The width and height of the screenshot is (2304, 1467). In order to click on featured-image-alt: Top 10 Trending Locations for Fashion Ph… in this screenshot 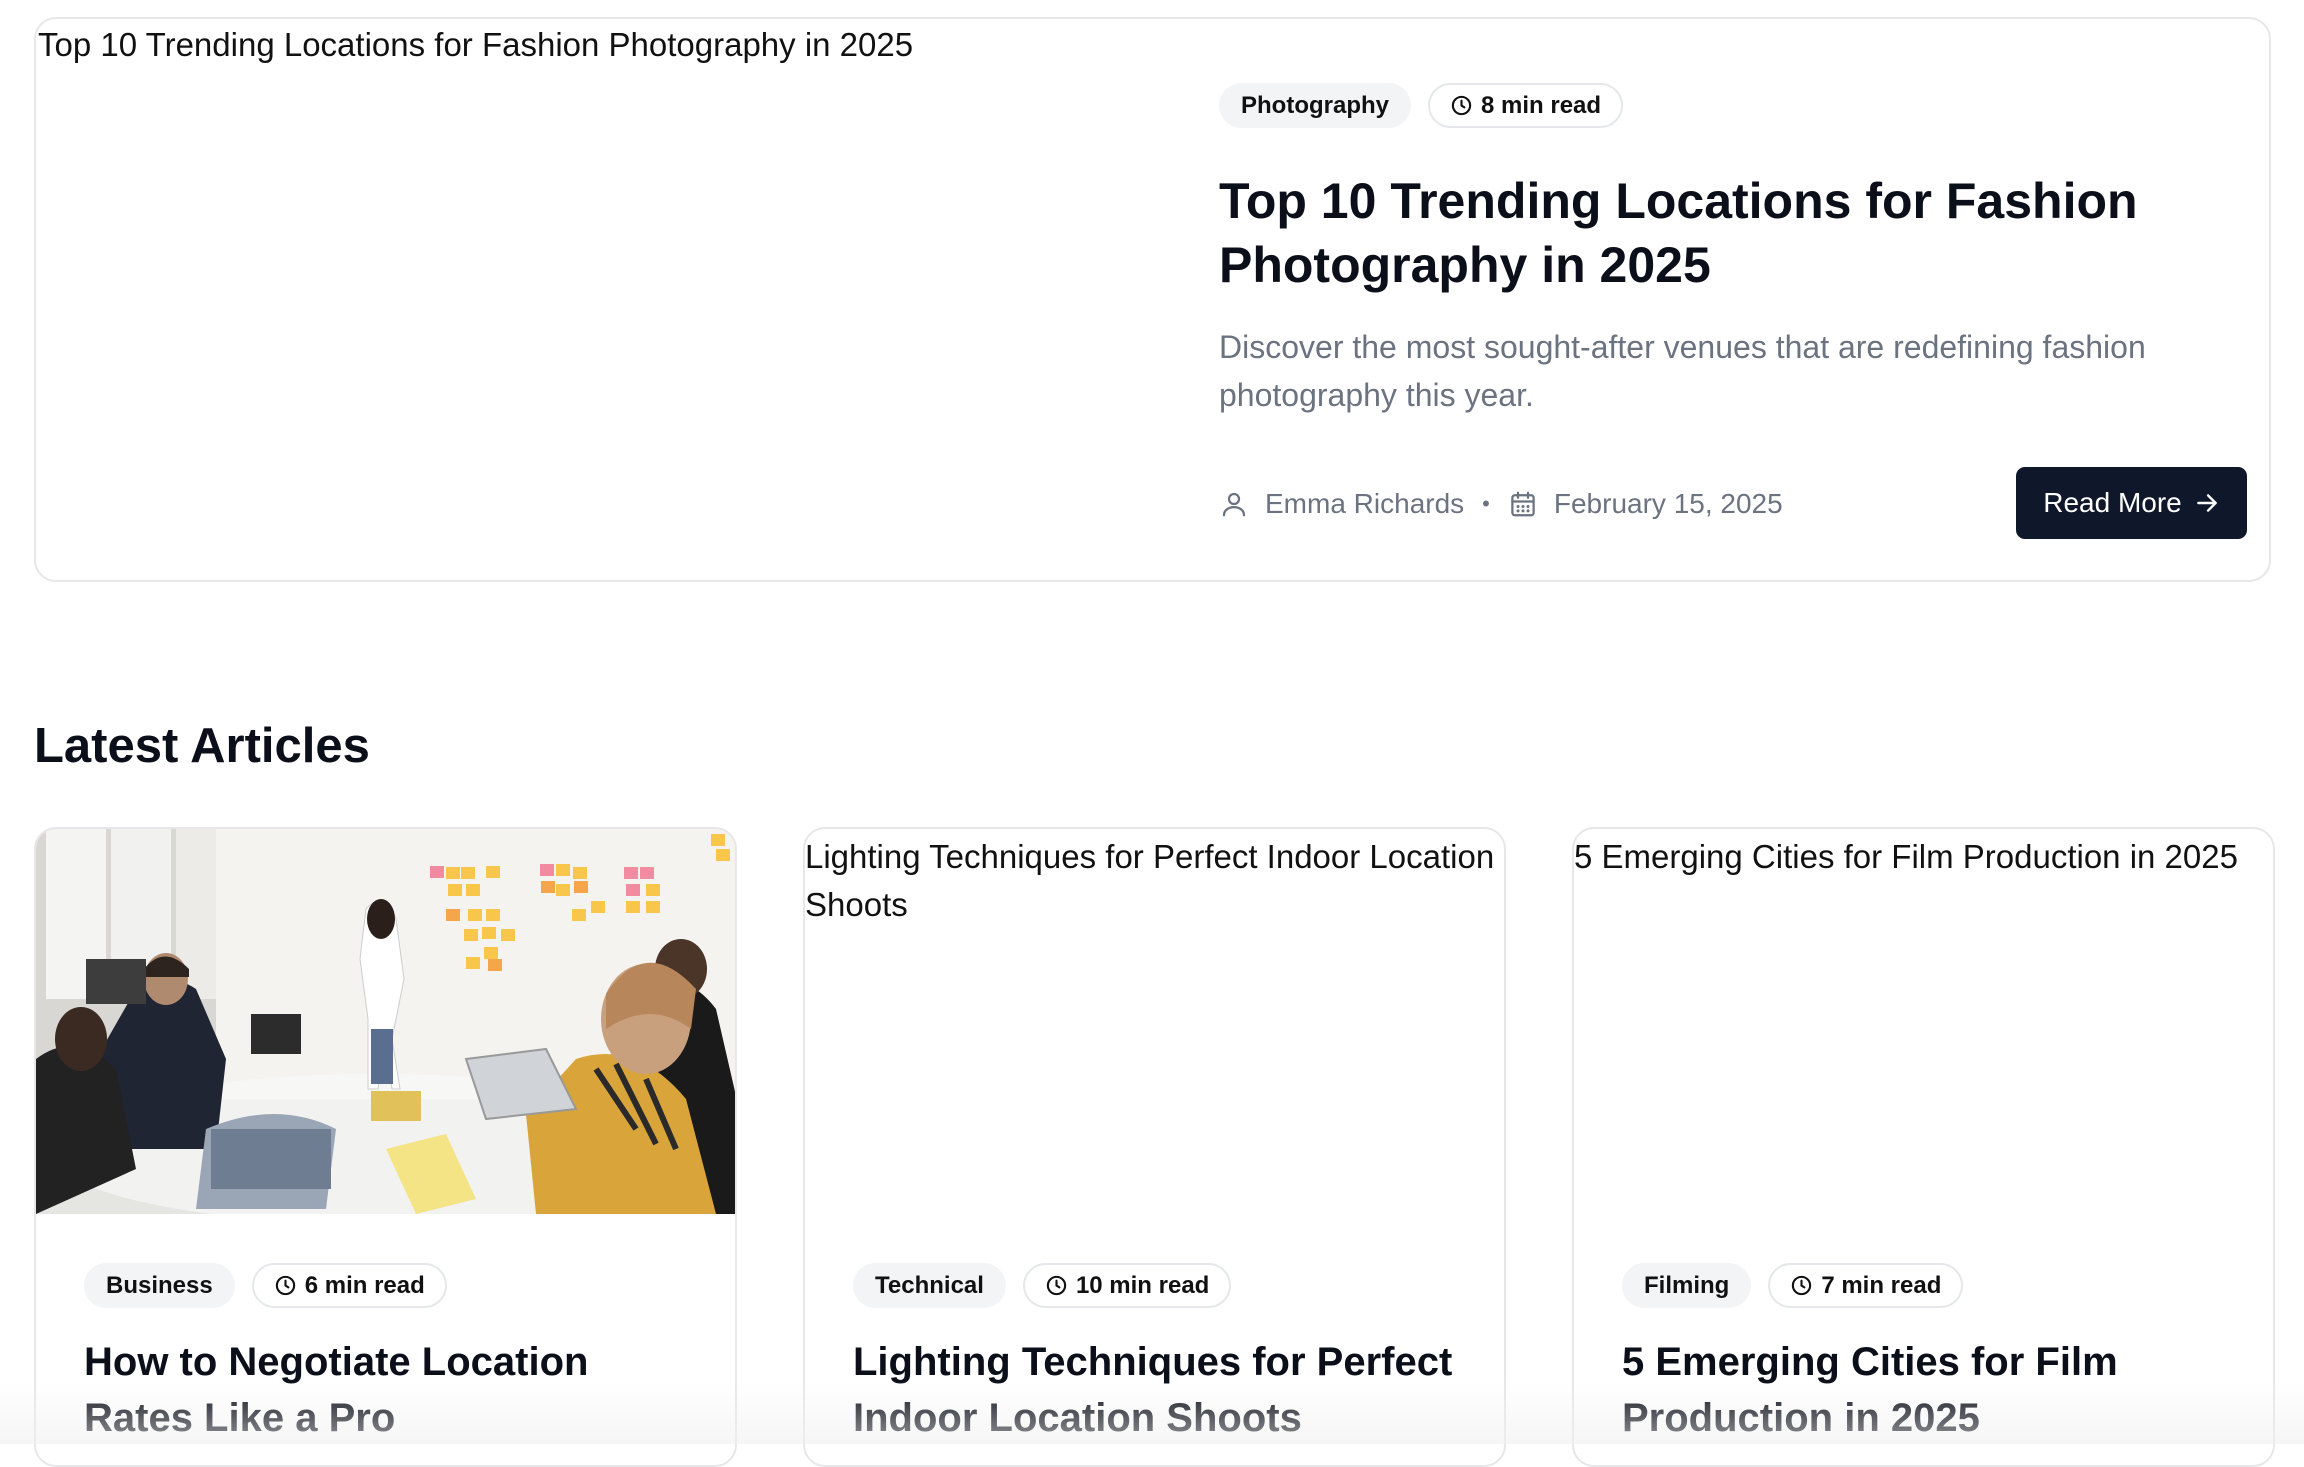, I will do `click(476, 44)`.